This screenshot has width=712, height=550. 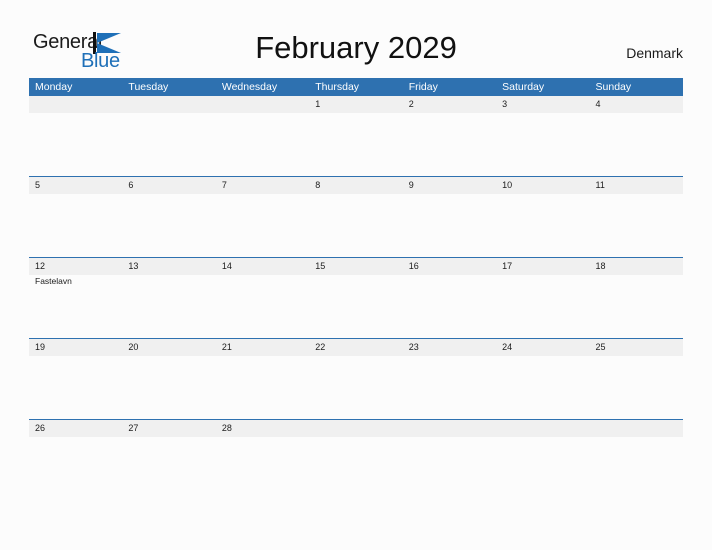 What do you see at coordinates (168, 185) in the screenshot?
I see `day-number: 6` at bounding box center [168, 185].